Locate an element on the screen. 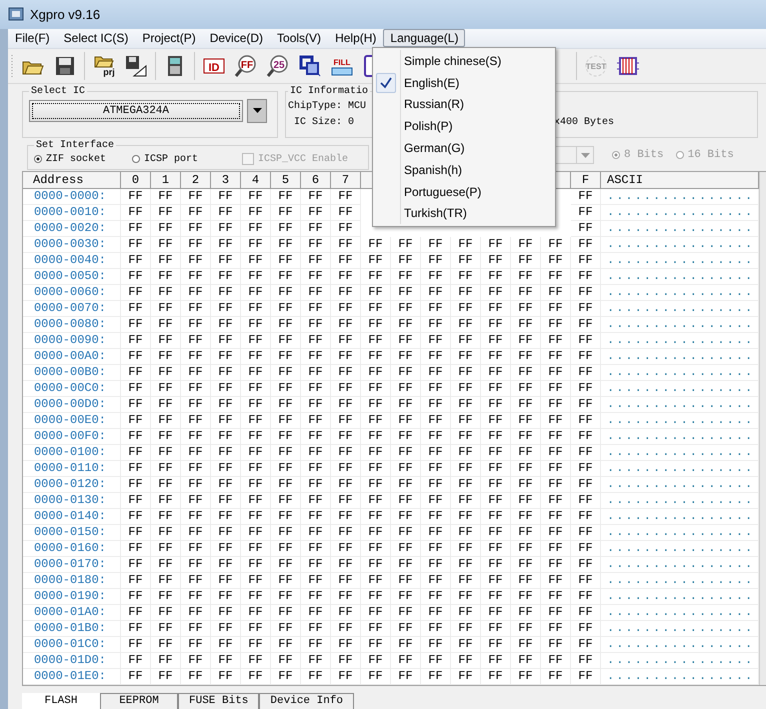 The image size is (766, 709). address-cell: 0000-0100: is located at coordinates (72, 452).